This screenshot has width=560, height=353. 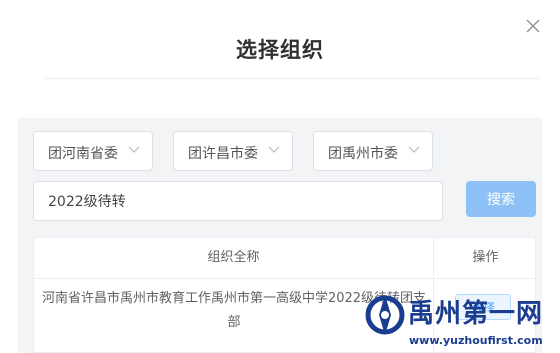 I want to click on province-select-value: 团河南省委, so click(x=83, y=154).